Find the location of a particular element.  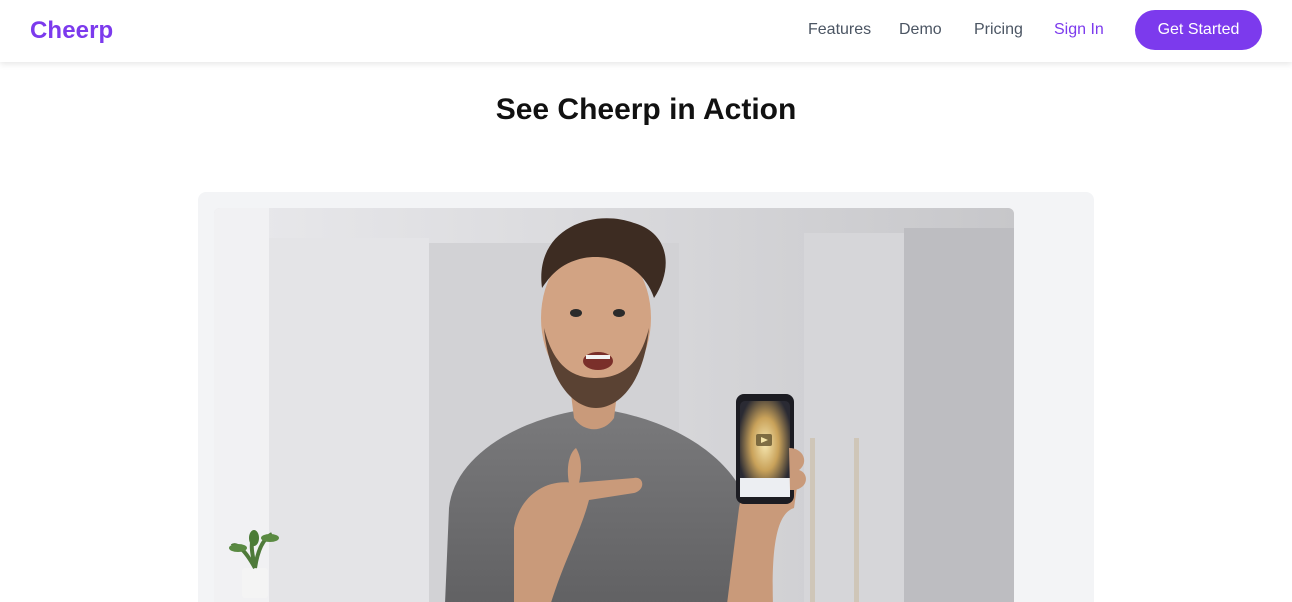

get-started-button: Get Started is located at coordinates (1198, 30).